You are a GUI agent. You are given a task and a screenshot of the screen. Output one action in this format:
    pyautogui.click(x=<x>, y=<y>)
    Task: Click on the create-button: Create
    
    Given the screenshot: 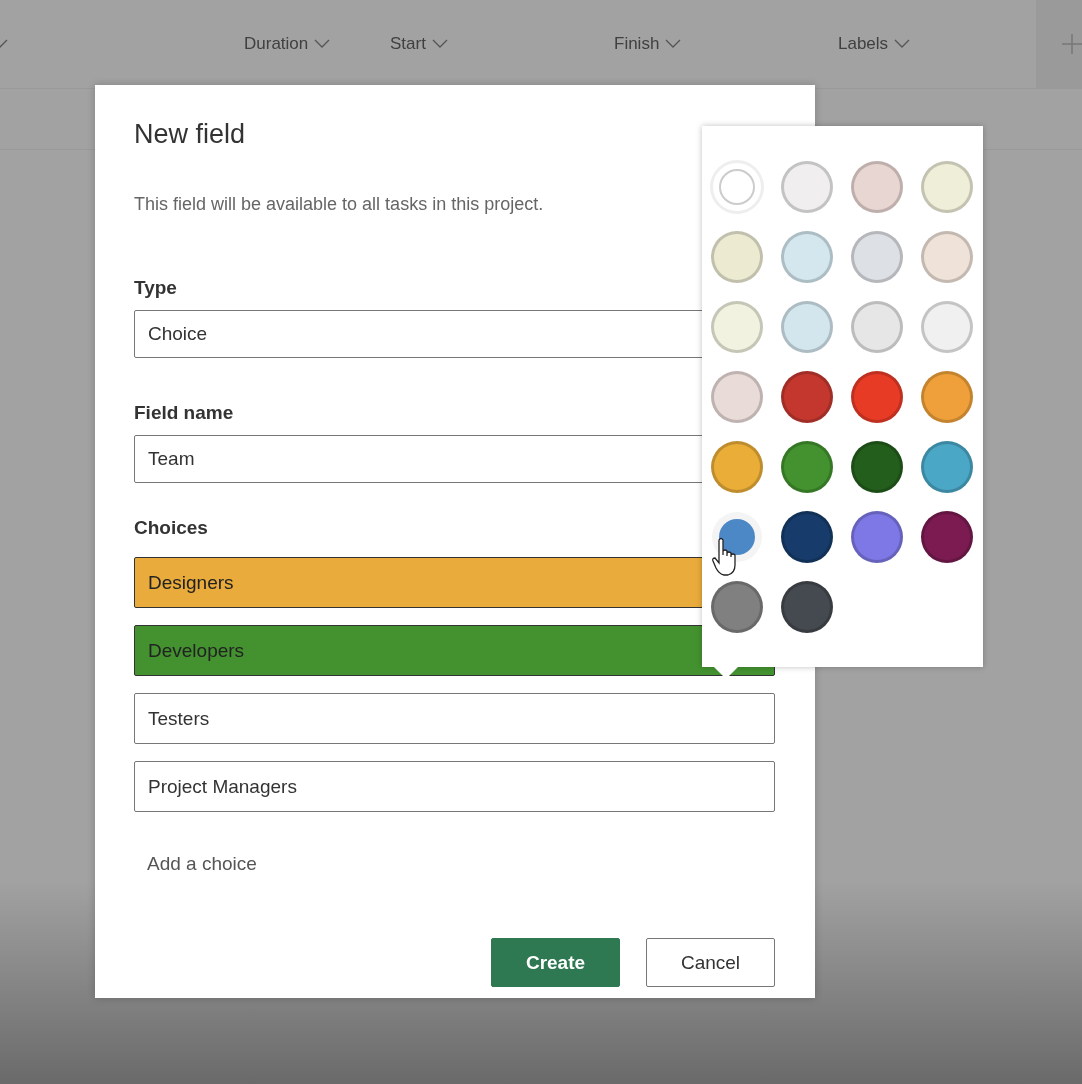 What is the action you would take?
    pyautogui.click(x=555, y=962)
    